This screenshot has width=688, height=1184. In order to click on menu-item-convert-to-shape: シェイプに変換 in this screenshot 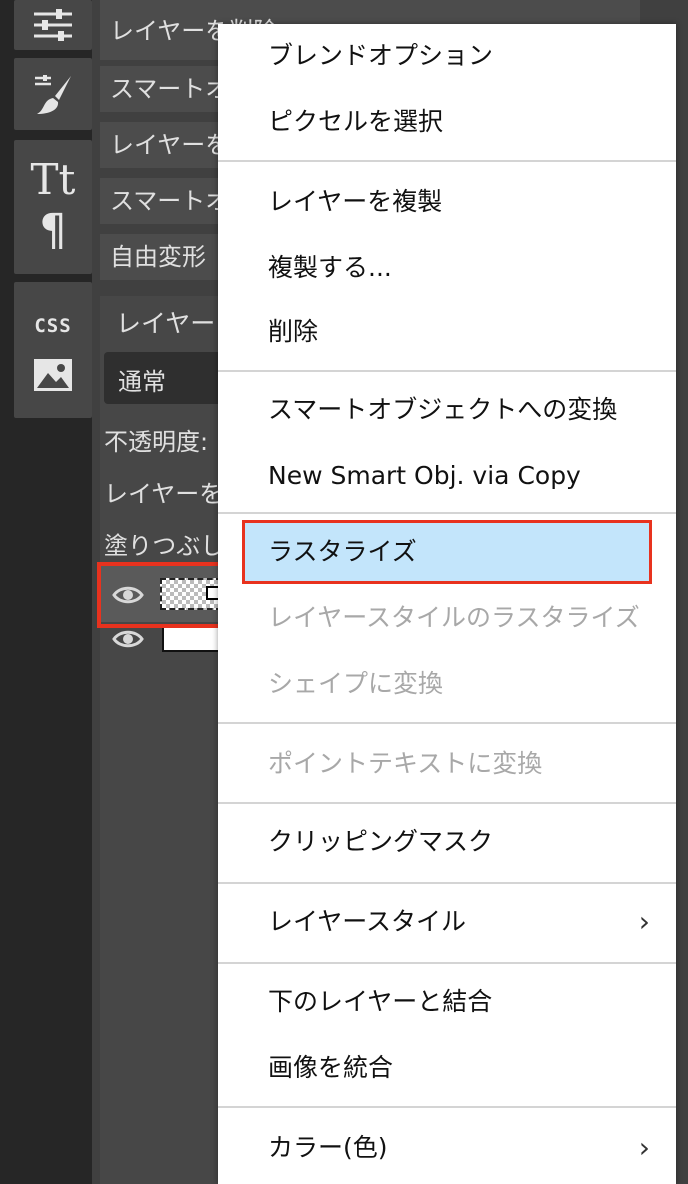, I will do `click(356, 683)`.